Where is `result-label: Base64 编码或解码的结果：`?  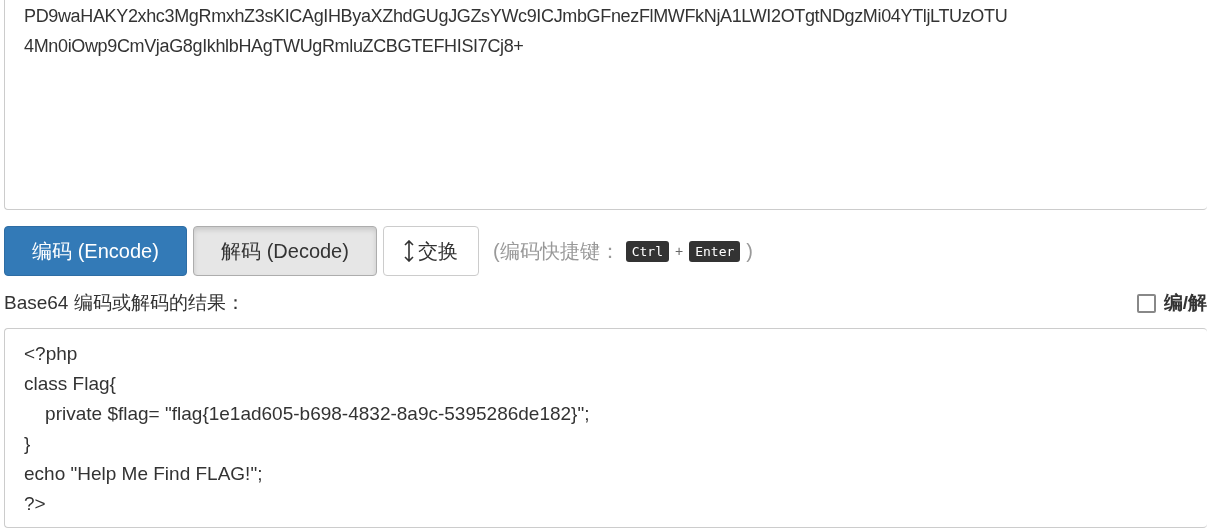 result-label: Base64 编码或解码的结果： is located at coordinates (124, 303).